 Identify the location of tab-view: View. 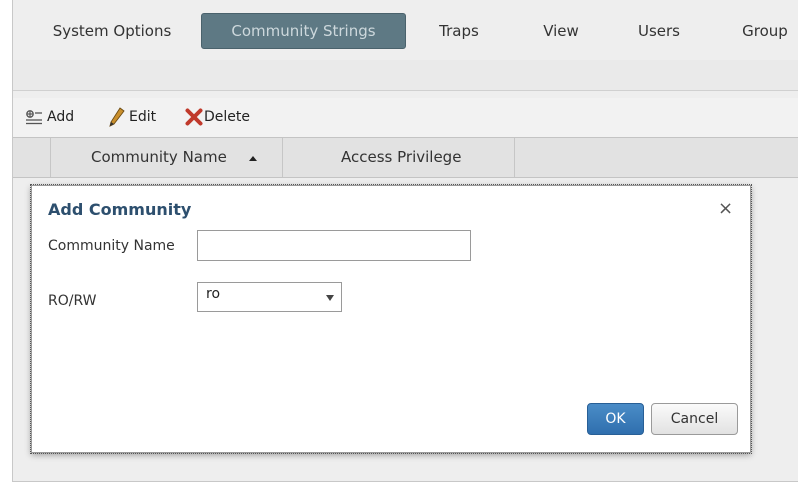
(561, 31).